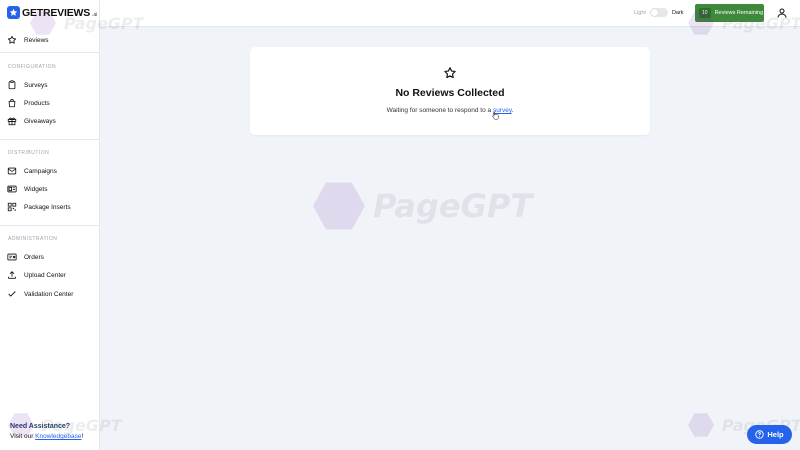 The height and width of the screenshot is (450, 800). What do you see at coordinates (450, 13) in the screenshot?
I see `top-bar: Light Dark 10 Reviews Remaining` at bounding box center [450, 13].